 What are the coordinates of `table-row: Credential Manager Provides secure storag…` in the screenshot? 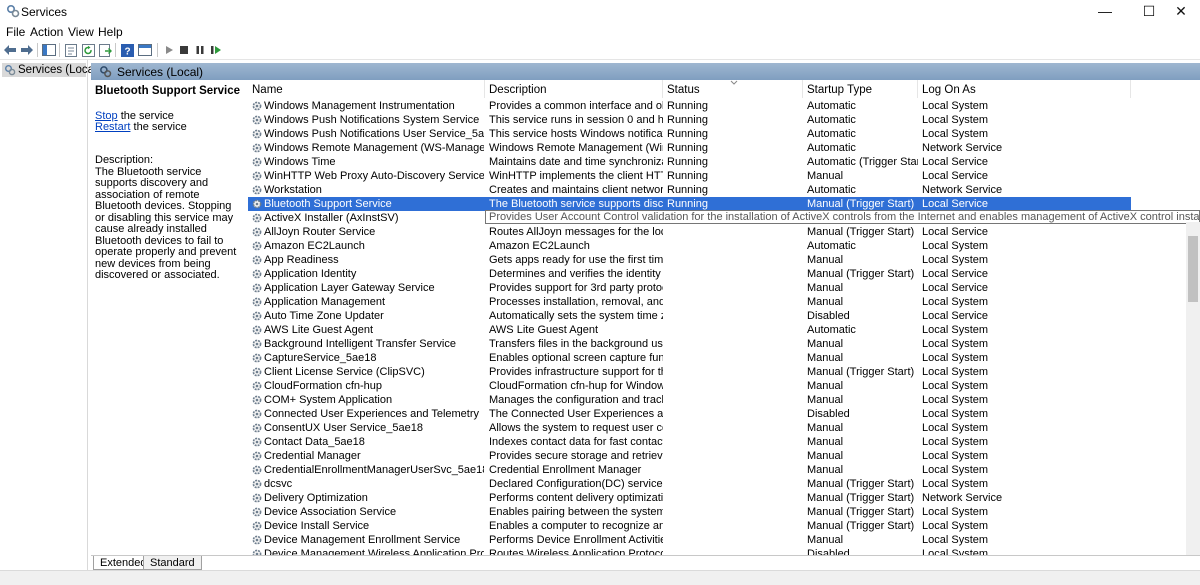 It's located at (689, 456).